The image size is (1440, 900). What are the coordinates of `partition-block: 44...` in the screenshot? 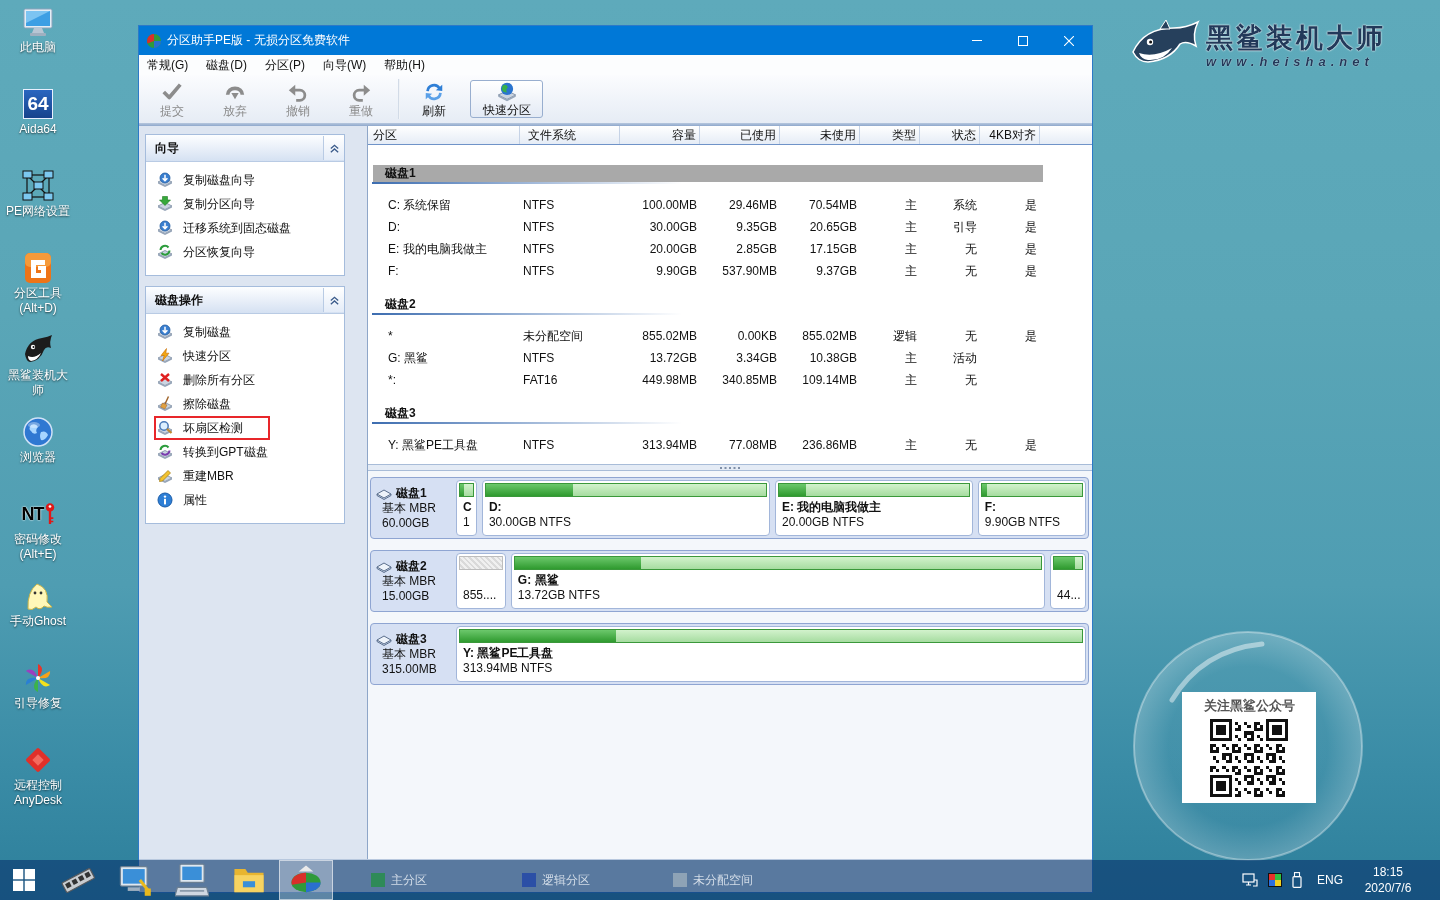 It's located at (1068, 581).